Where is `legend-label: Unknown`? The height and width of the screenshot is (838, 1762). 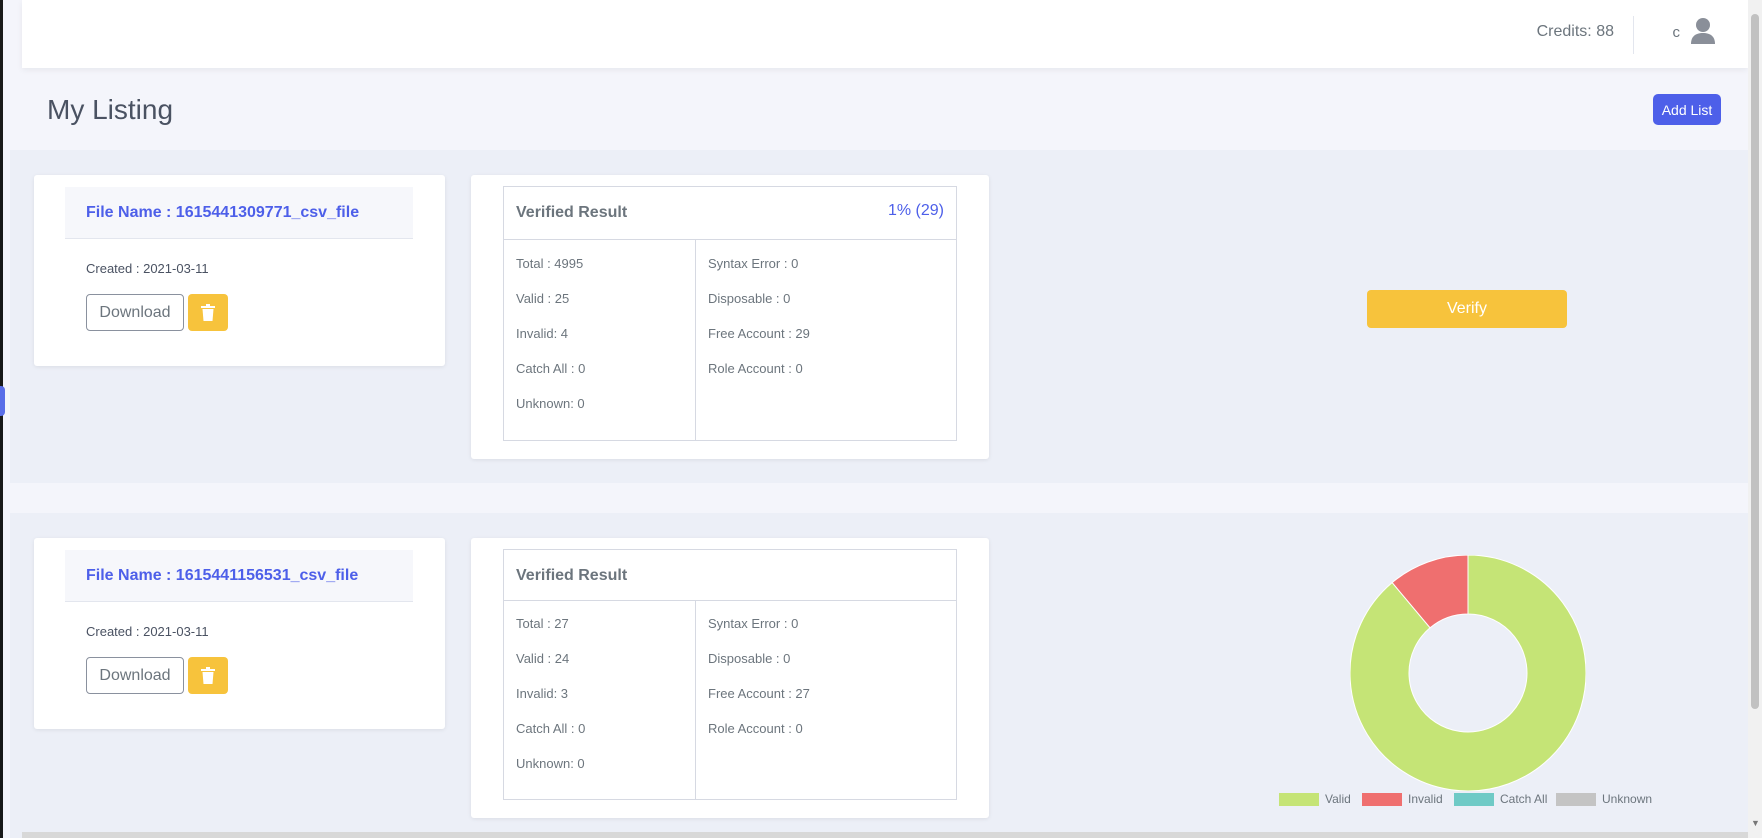 legend-label: Unknown is located at coordinates (1627, 799).